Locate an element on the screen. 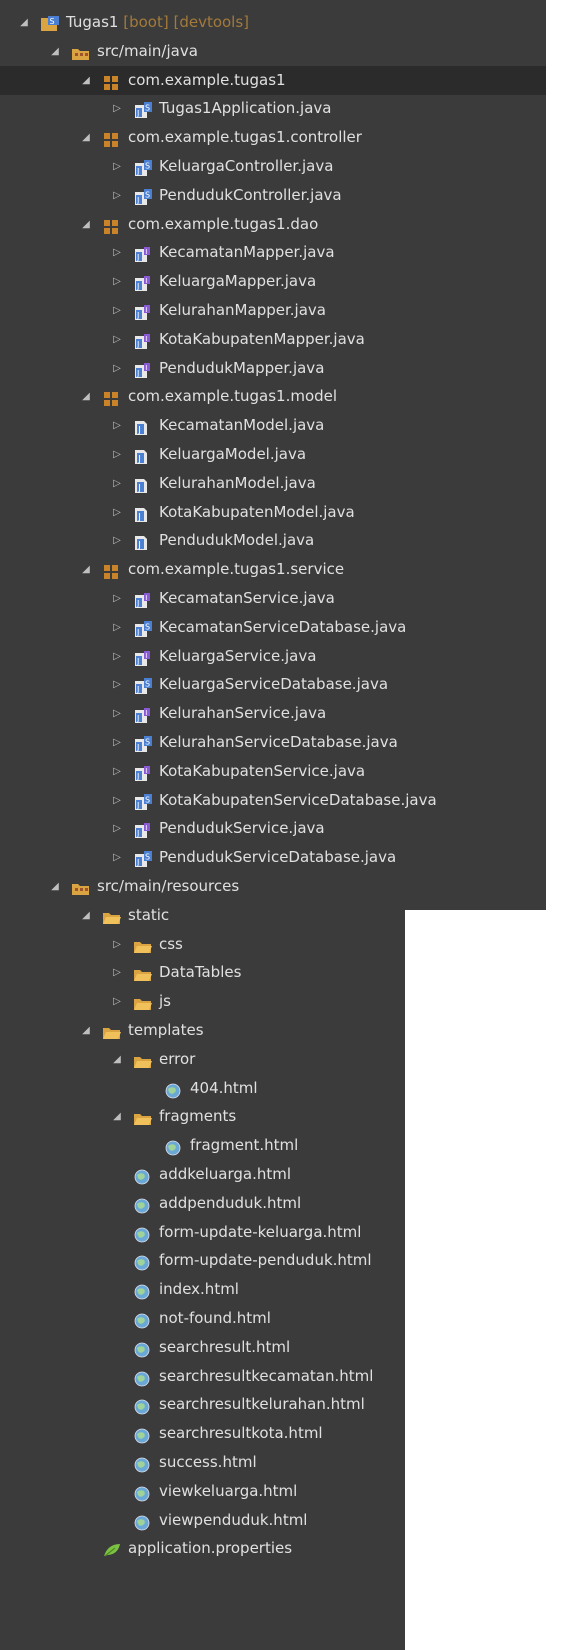 The image size is (574, 1650). tree-row: searchresult.html is located at coordinates (202, 1347).